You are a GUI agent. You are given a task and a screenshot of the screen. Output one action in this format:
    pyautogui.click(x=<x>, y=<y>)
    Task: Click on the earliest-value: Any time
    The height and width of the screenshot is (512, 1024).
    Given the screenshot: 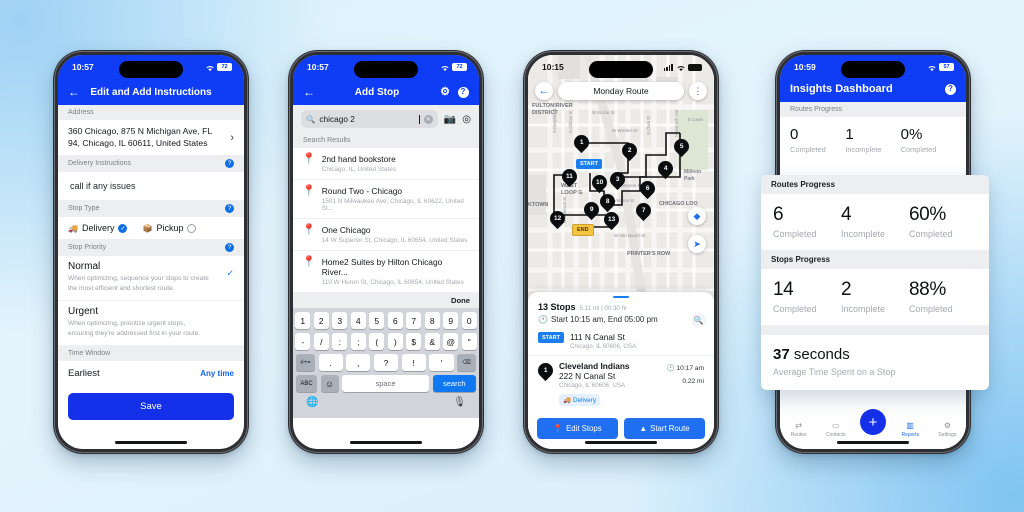 What is the action you would take?
    pyautogui.click(x=217, y=373)
    